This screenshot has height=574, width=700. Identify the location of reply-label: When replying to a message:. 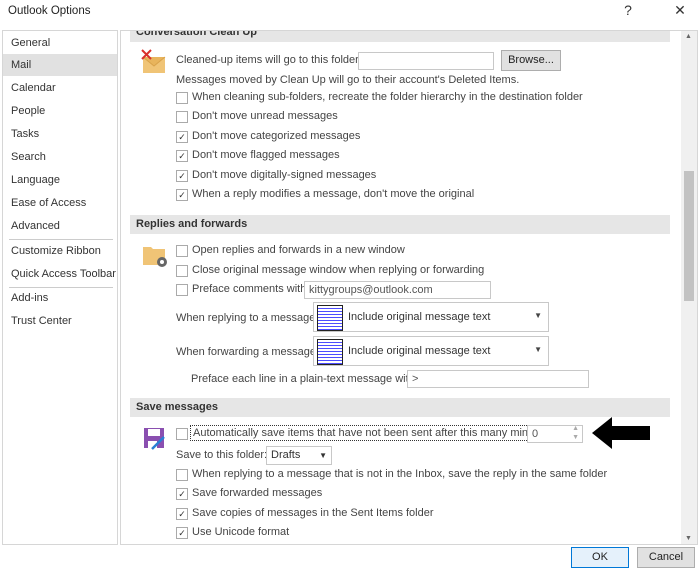
(247, 318).